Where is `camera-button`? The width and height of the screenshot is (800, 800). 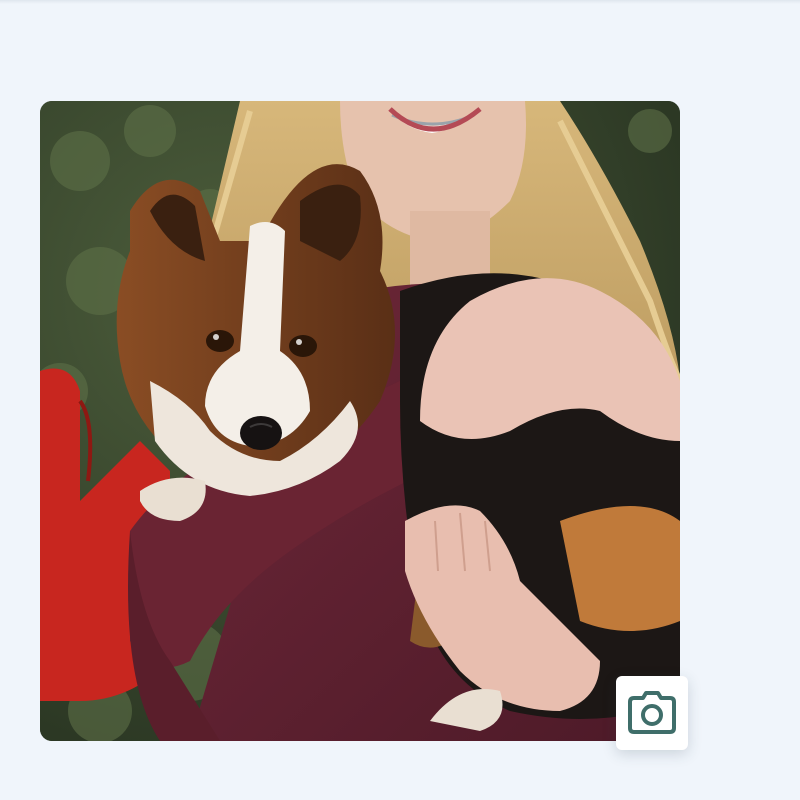
camera-button is located at coordinates (652, 713).